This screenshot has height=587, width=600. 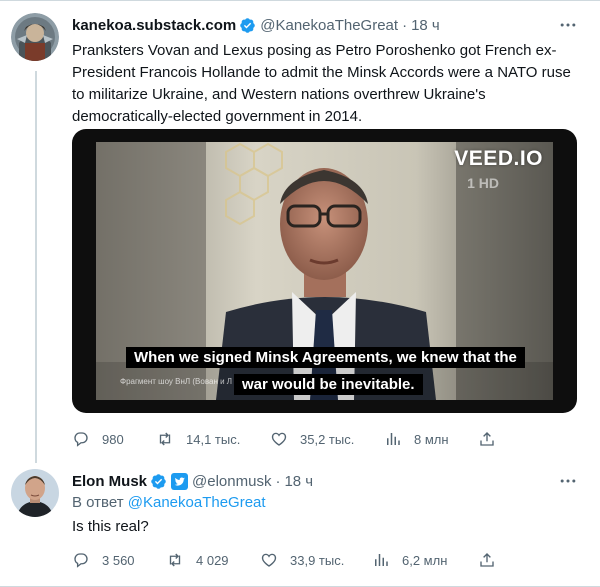 I want to click on views-button: 8 млн, so click(x=416, y=439).